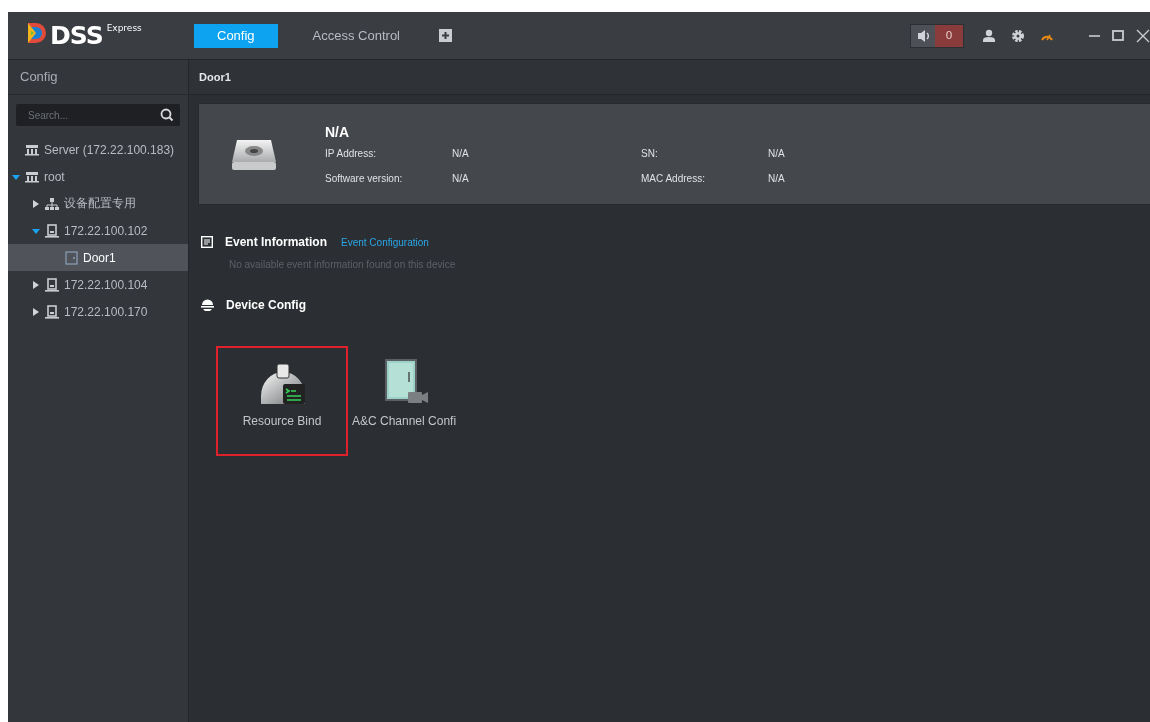  What do you see at coordinates (364, 178) in the screenshot?
I see `field-label: Software version:` at bounding box center [364, 178].